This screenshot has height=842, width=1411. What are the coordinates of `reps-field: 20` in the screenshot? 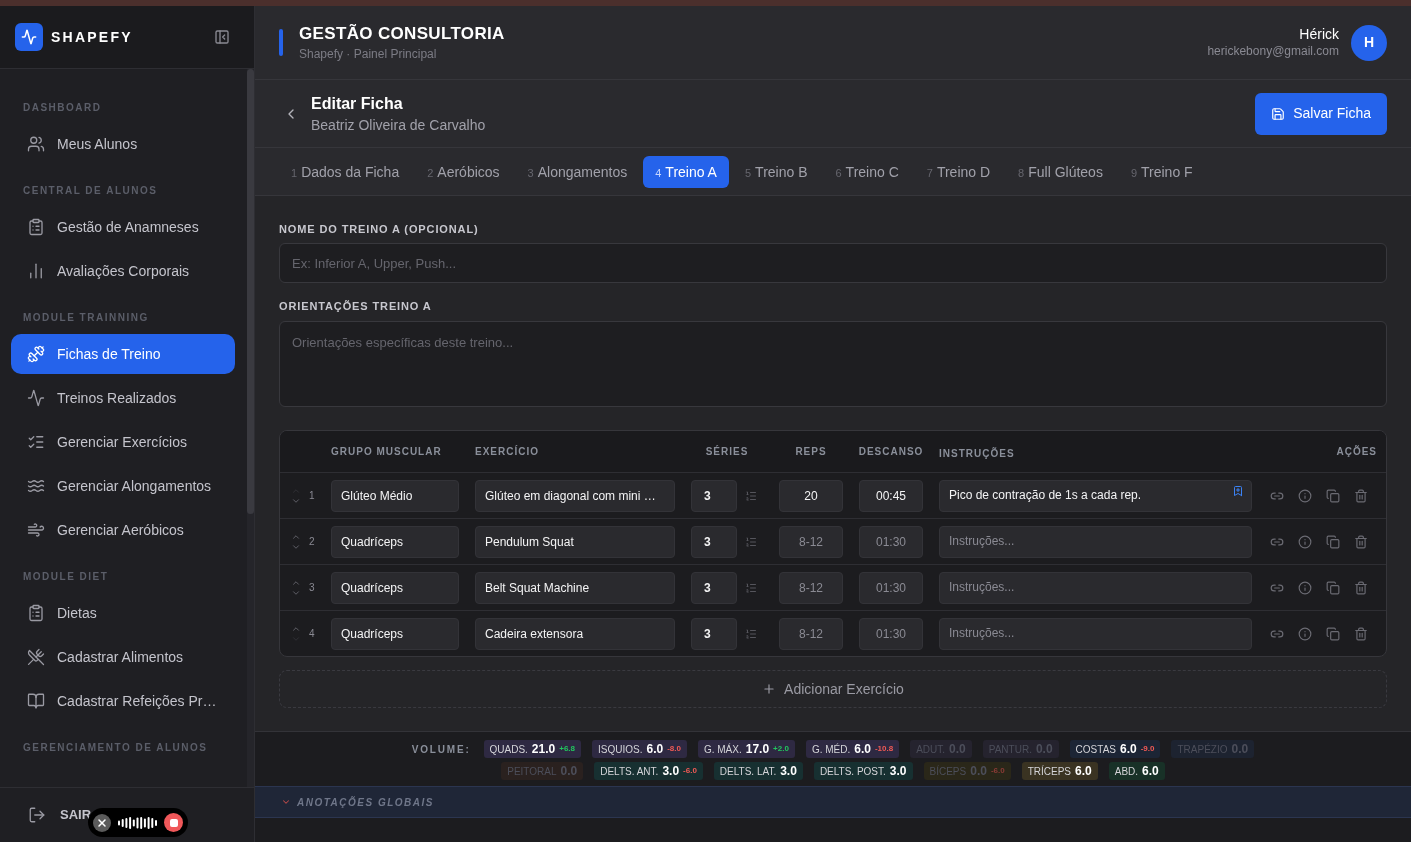 It's located at (811, 495).